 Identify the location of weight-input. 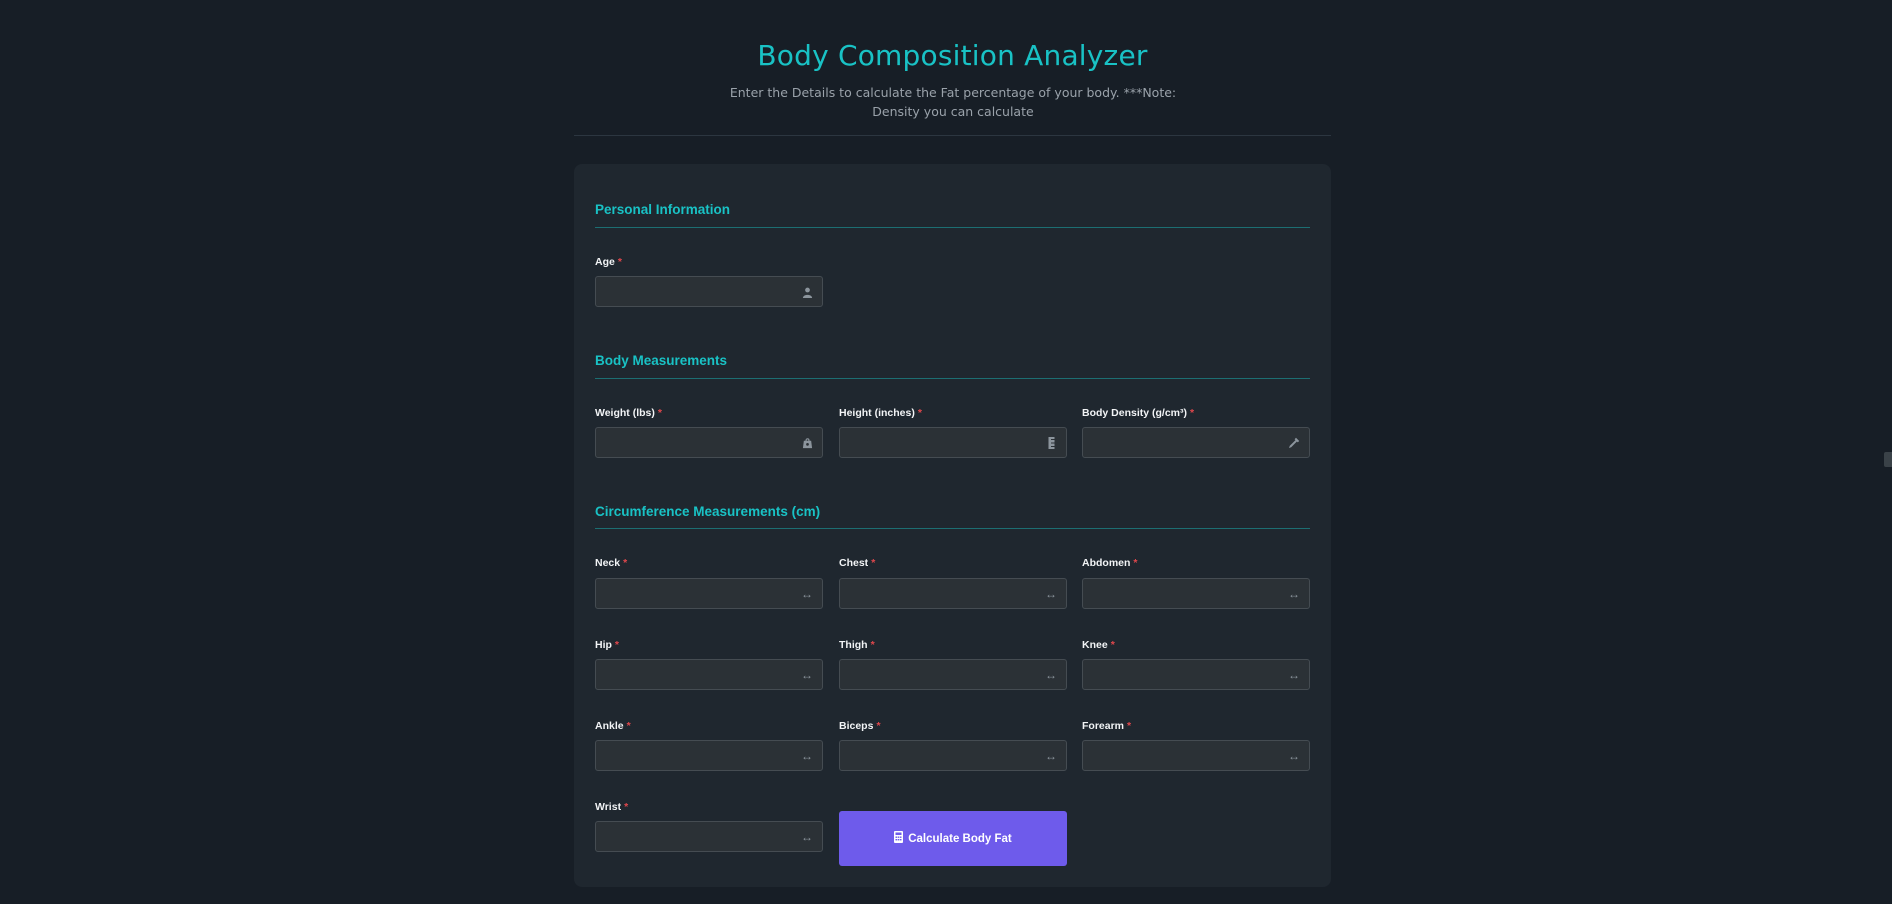
(709, 442).